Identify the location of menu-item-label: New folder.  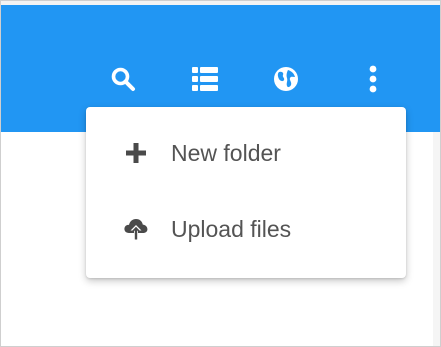
(226, 152).